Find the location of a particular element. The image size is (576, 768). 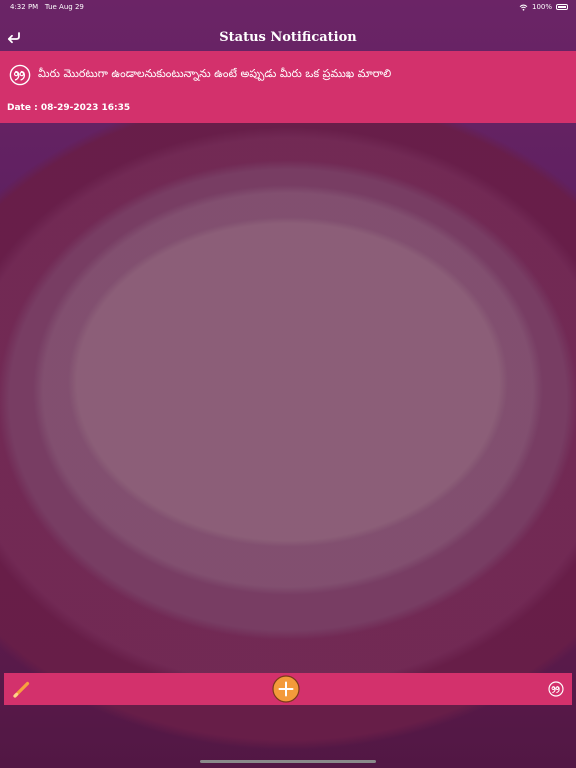

status-right-group: 100% is located at coordinates (543, 7).